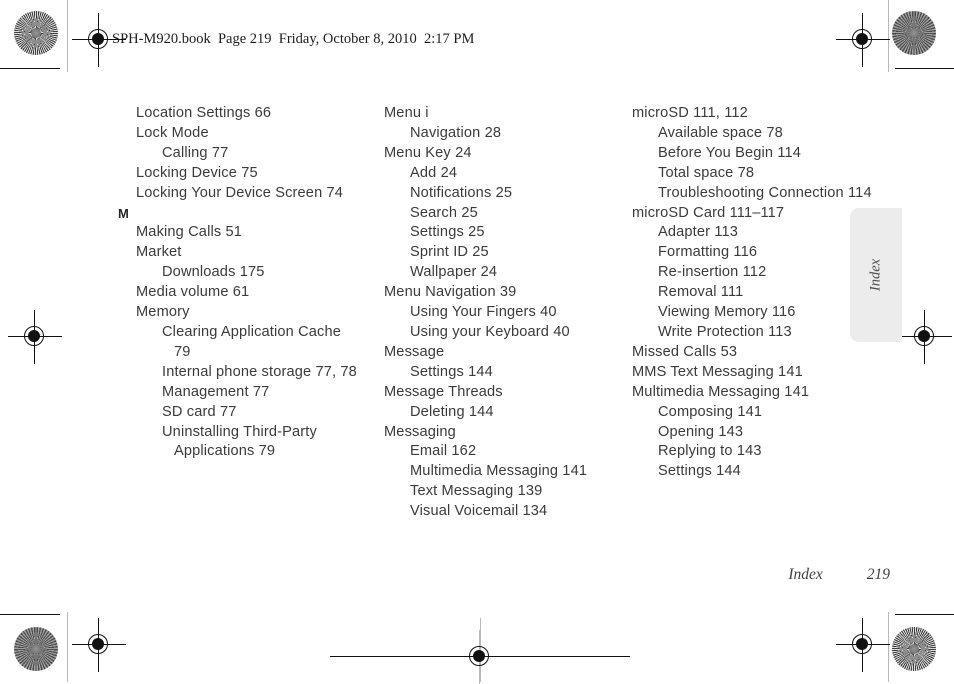 The image size is (954, 684). What do you see at coordinates (452, 411) in the screenshot?
I see `index-subentry: Deleting 144` at bounding box center [452, 411].